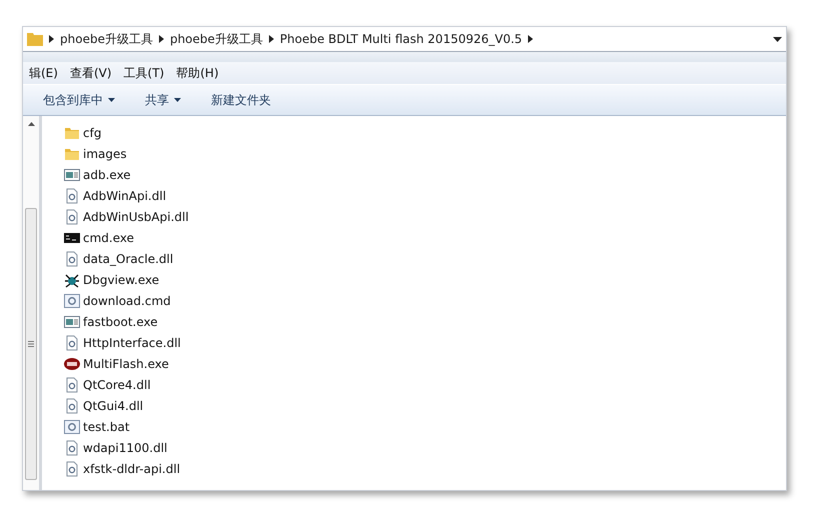  What do you see at coordinates (43, 73) in the screenshot?
I see `menu-item: 辑(E)` at bounding box center [43, 73].